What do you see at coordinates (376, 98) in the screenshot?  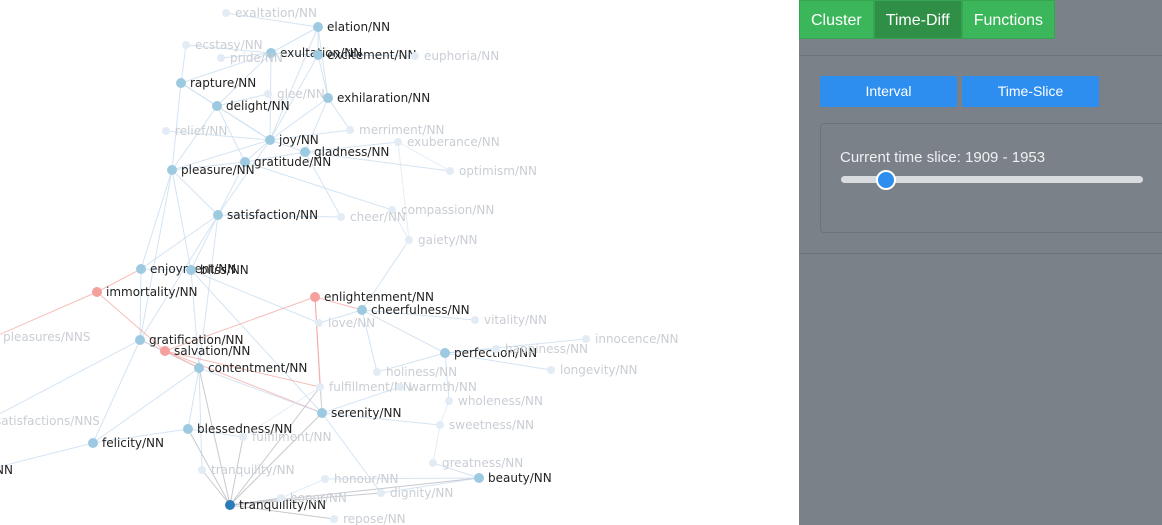 I see `graph-node-exhilaration: exhilaration/NN` at bounding box center [376, 98].